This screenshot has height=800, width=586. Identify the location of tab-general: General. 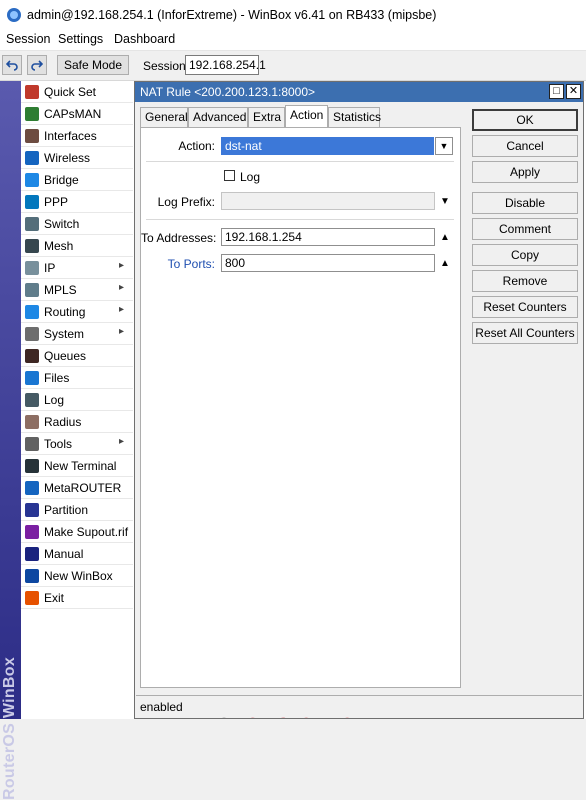
(164, 117).